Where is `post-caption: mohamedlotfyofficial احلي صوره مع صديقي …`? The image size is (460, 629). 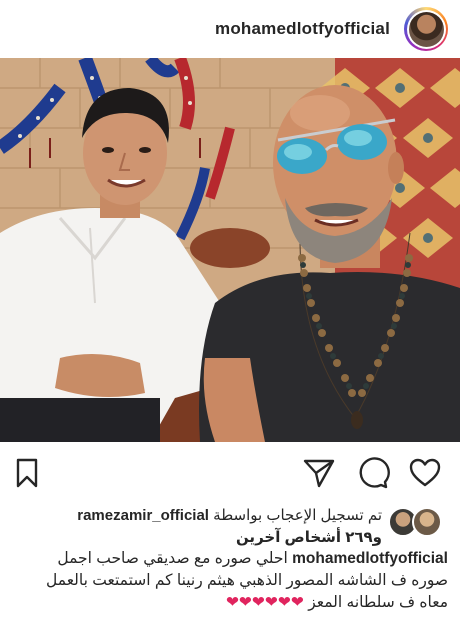 post-caption: mohamedlotfyofficial احلي صوره مع صديقي … is located at coordinates (230, 581).